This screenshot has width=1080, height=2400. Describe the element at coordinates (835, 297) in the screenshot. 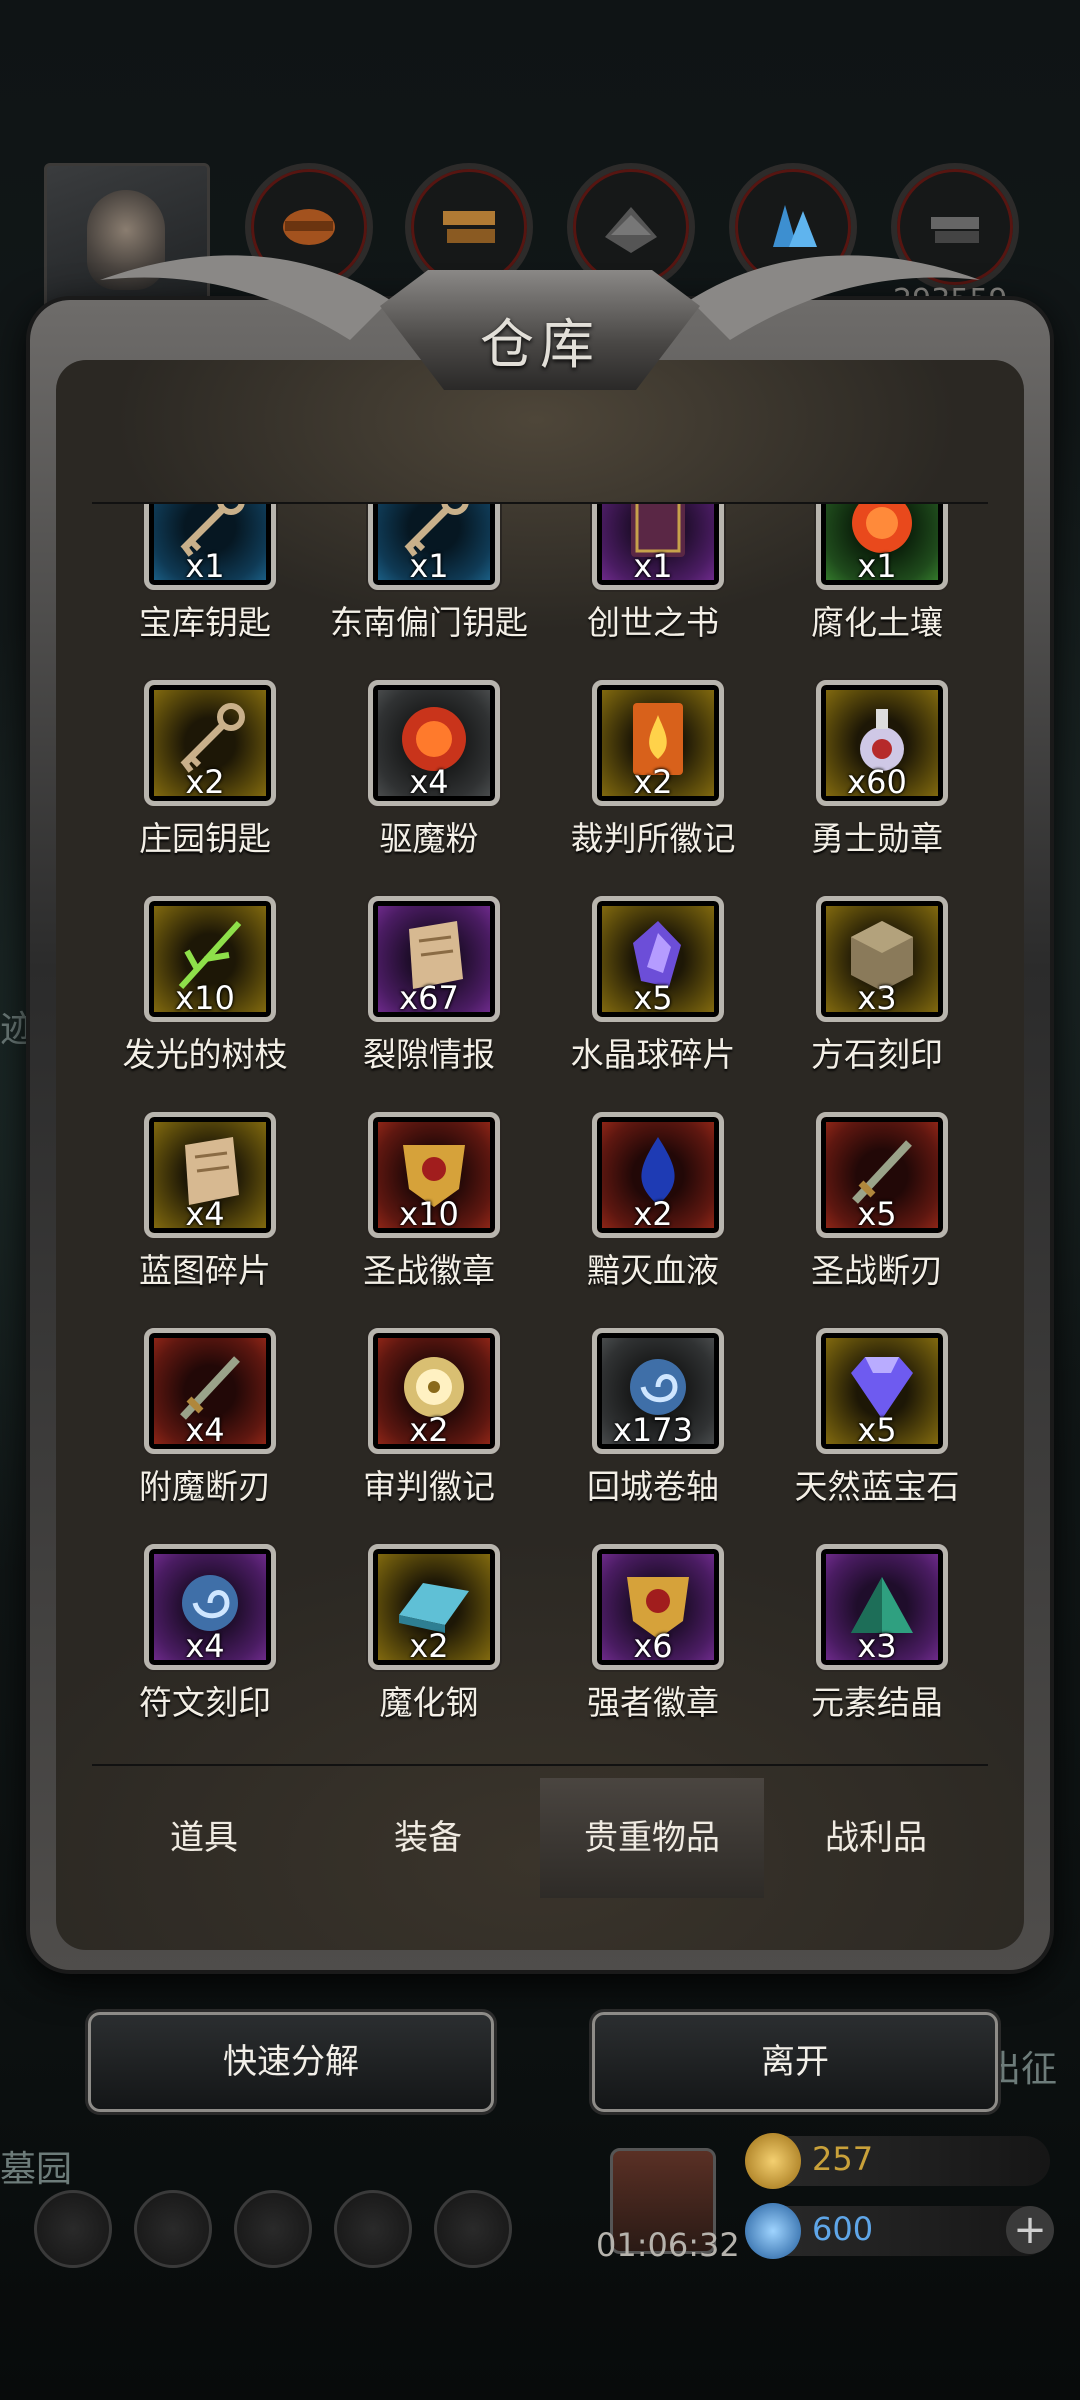

I see `right-horn-decoration` at that location.